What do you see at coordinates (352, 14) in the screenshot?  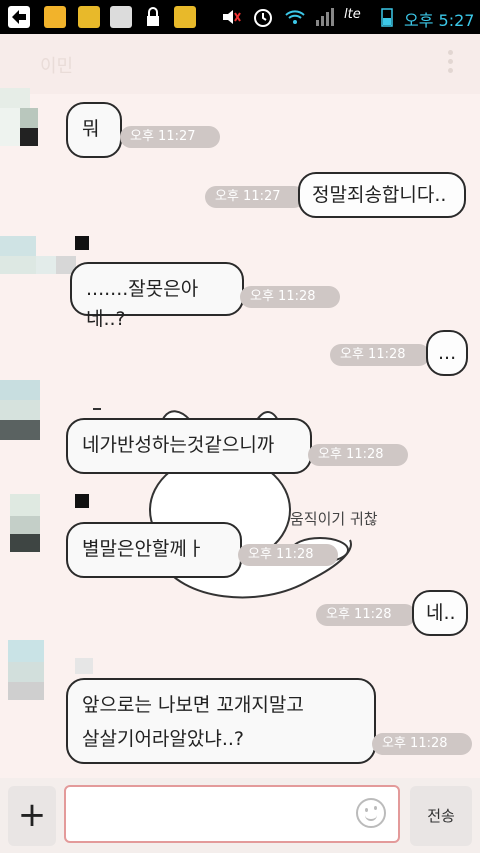 I see `carrier-label: lte` at bounding box center [352, 14].